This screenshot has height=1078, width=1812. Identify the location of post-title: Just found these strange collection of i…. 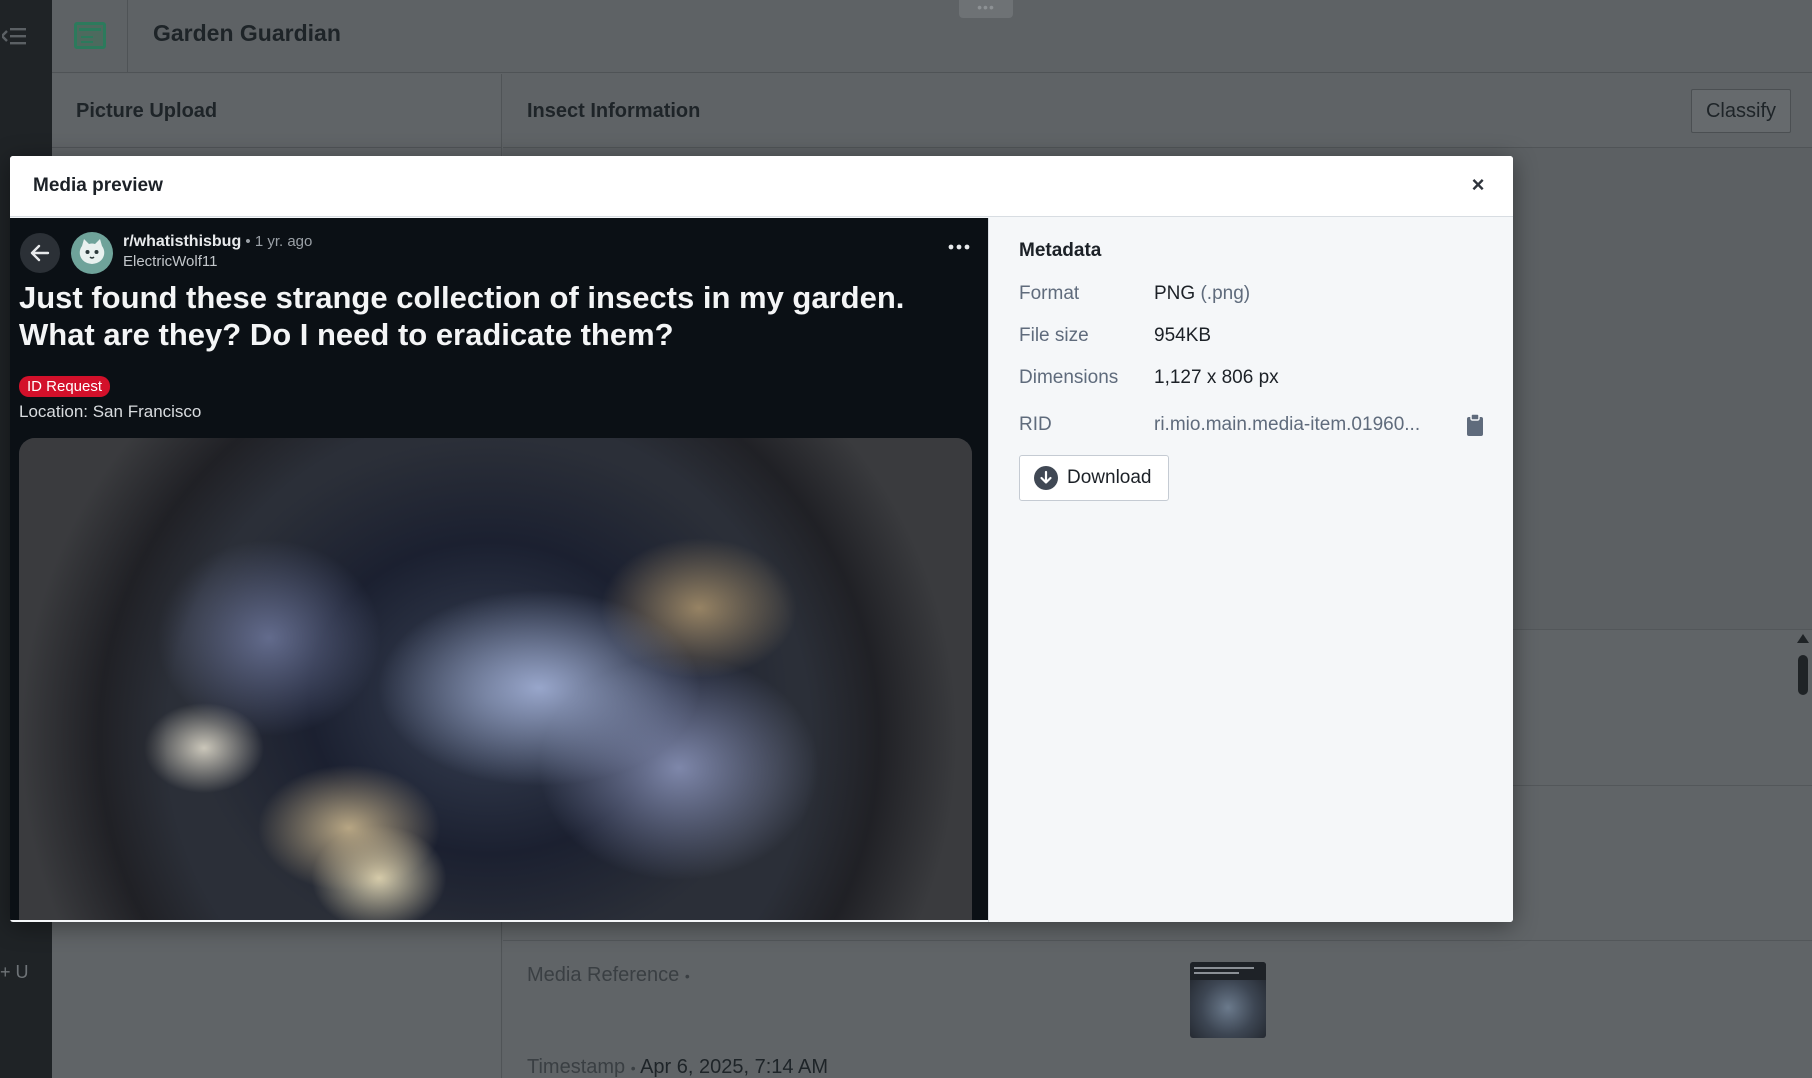
(462, 316).